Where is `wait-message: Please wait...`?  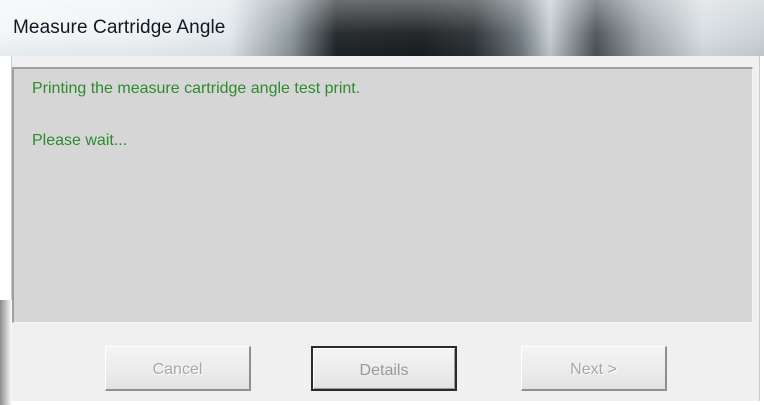
wait-message: Please wait... is located at coordinates (80, 140).